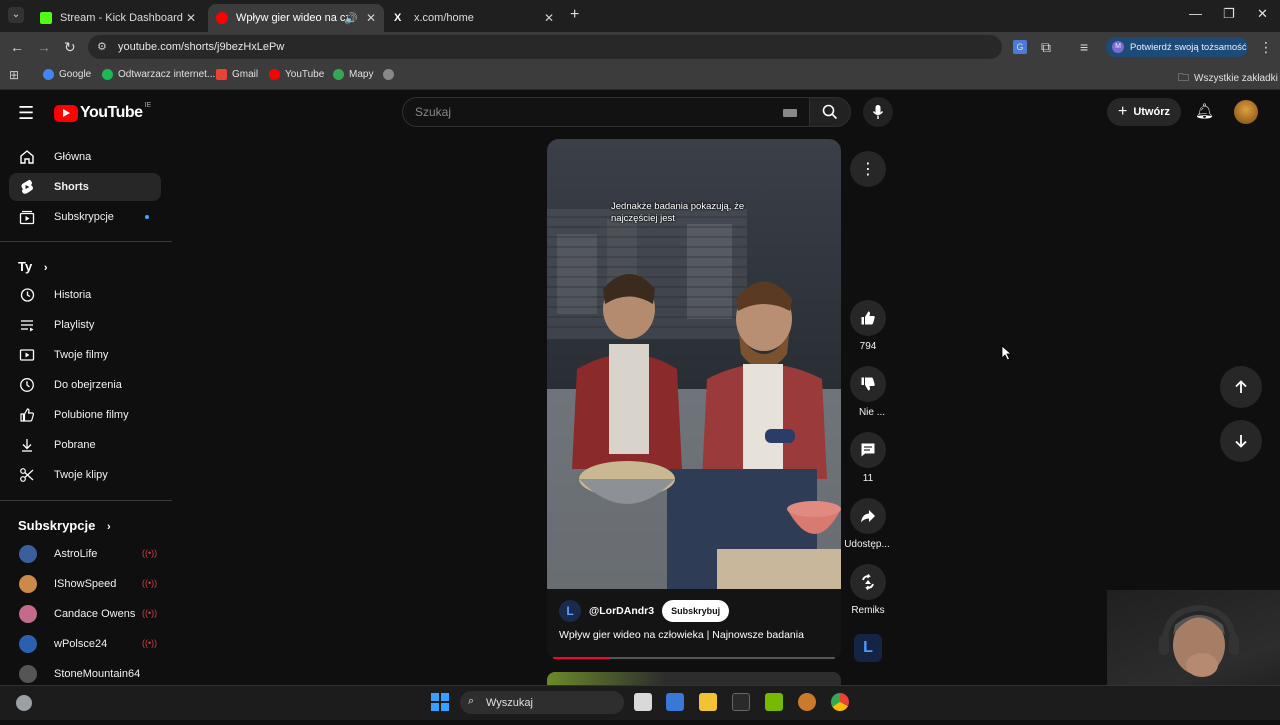  What do you see at coordinates (102, 46) in the screenshot?
I see `site-info-icon: ⚙` at bounding box center [102, 46].